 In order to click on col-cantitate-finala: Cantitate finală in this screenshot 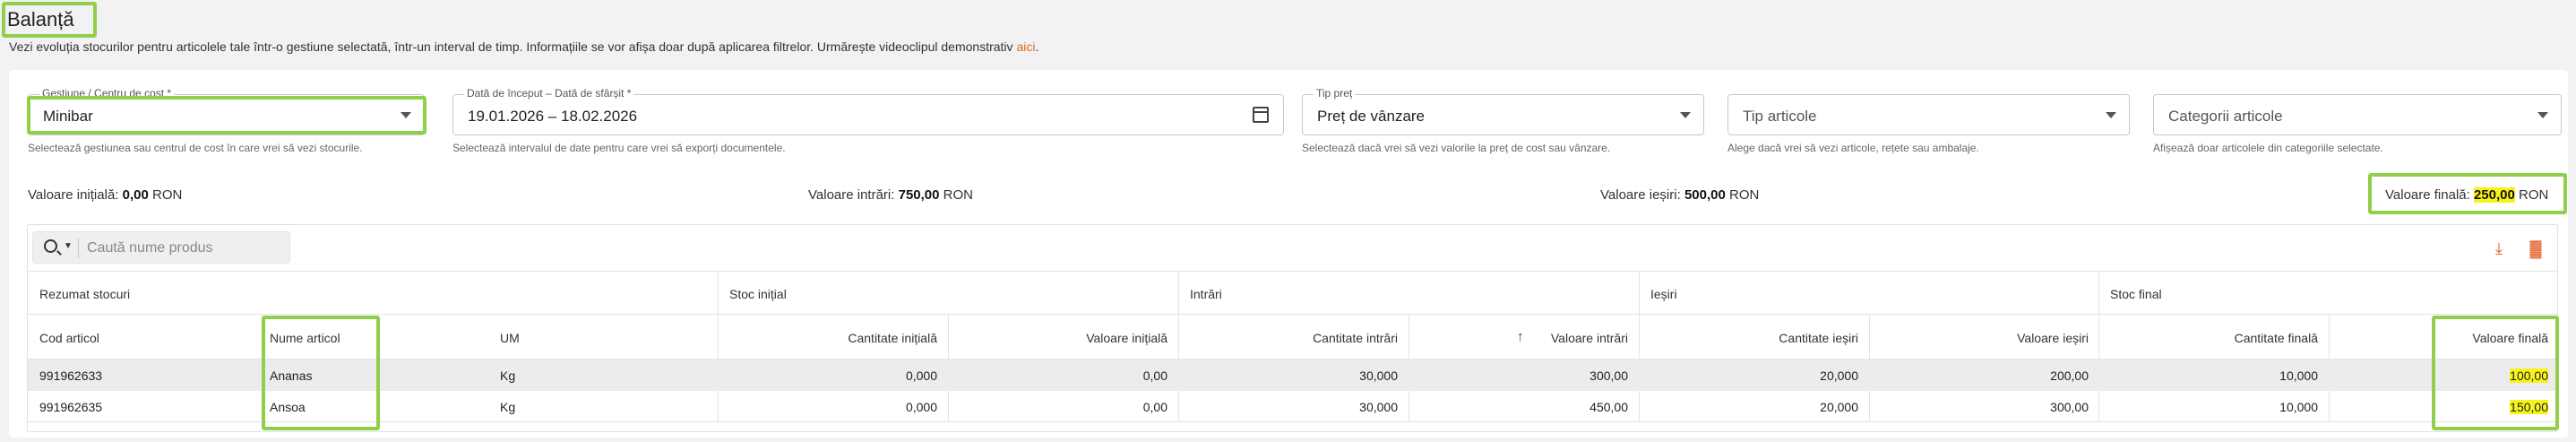, I will do `click(2208, 338)`.